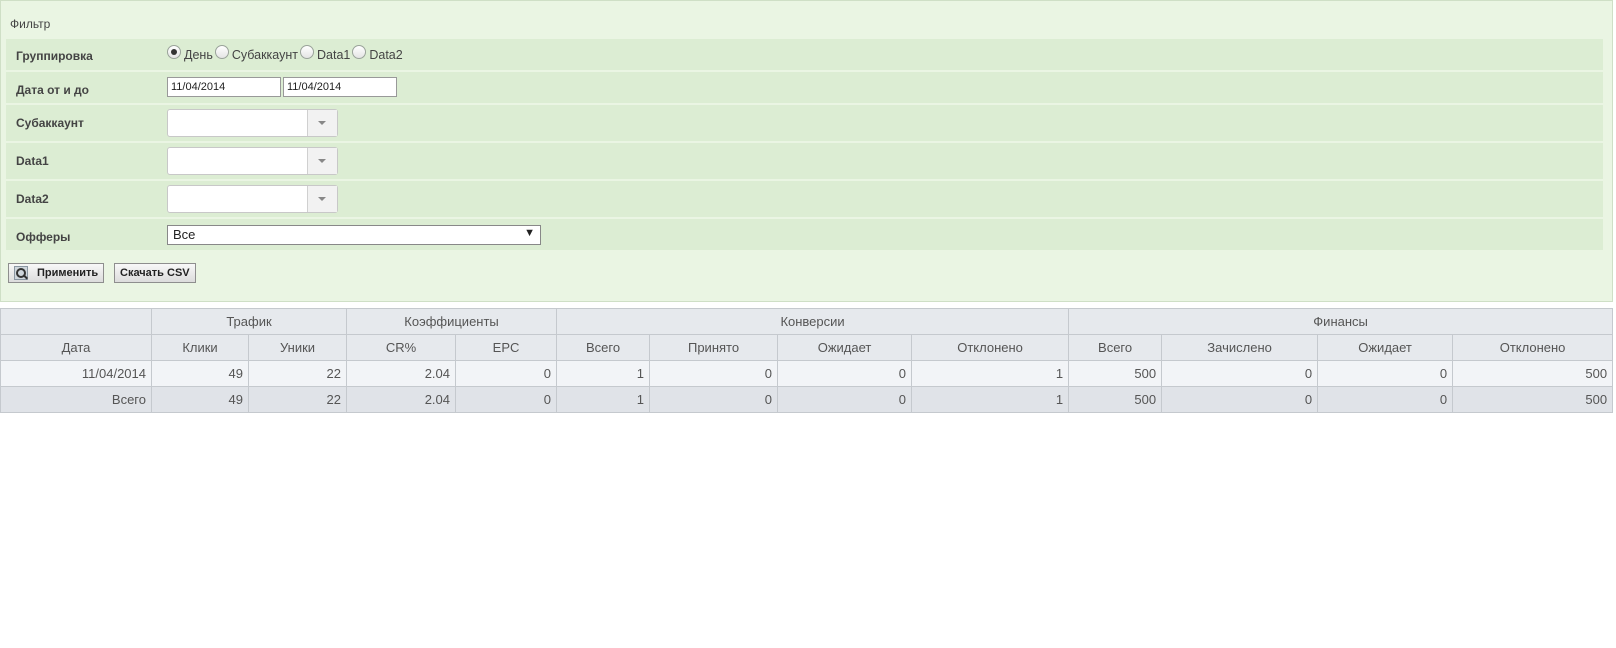  I want to click on group-header-coefficients: Коэффициенты, so click(452, 321).